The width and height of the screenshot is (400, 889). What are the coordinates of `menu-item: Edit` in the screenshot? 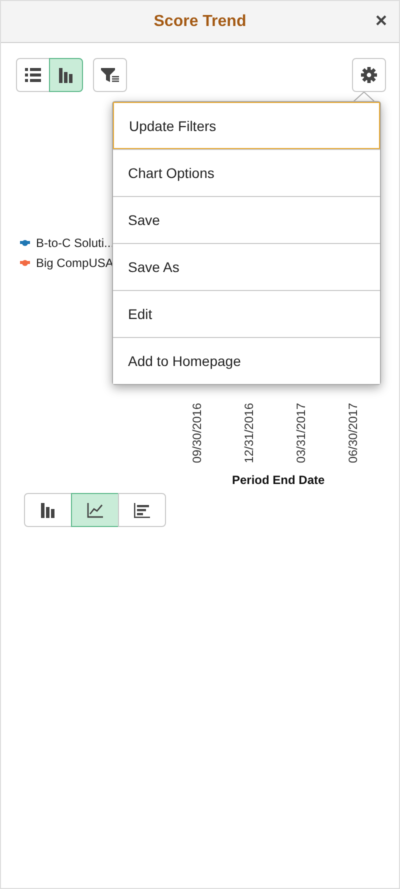 It's located at (246, 313).